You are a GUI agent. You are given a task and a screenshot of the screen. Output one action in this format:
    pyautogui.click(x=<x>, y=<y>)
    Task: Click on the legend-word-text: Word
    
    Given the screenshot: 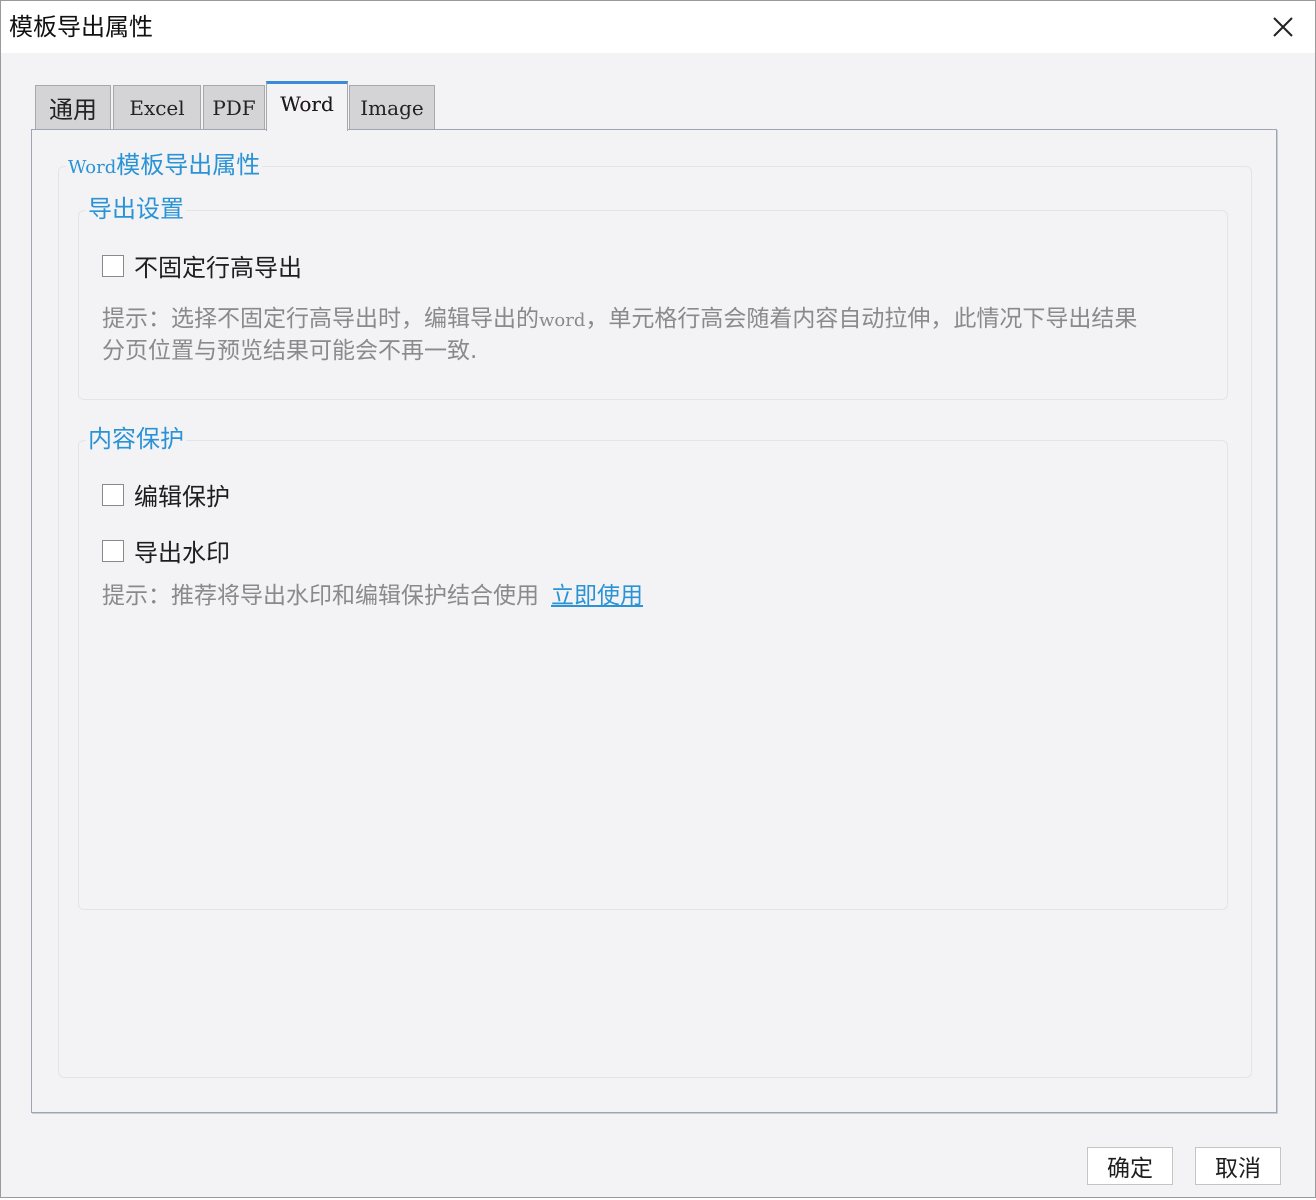 What is the action you would take?
    pyautogui.click(x=92, y=167)
    